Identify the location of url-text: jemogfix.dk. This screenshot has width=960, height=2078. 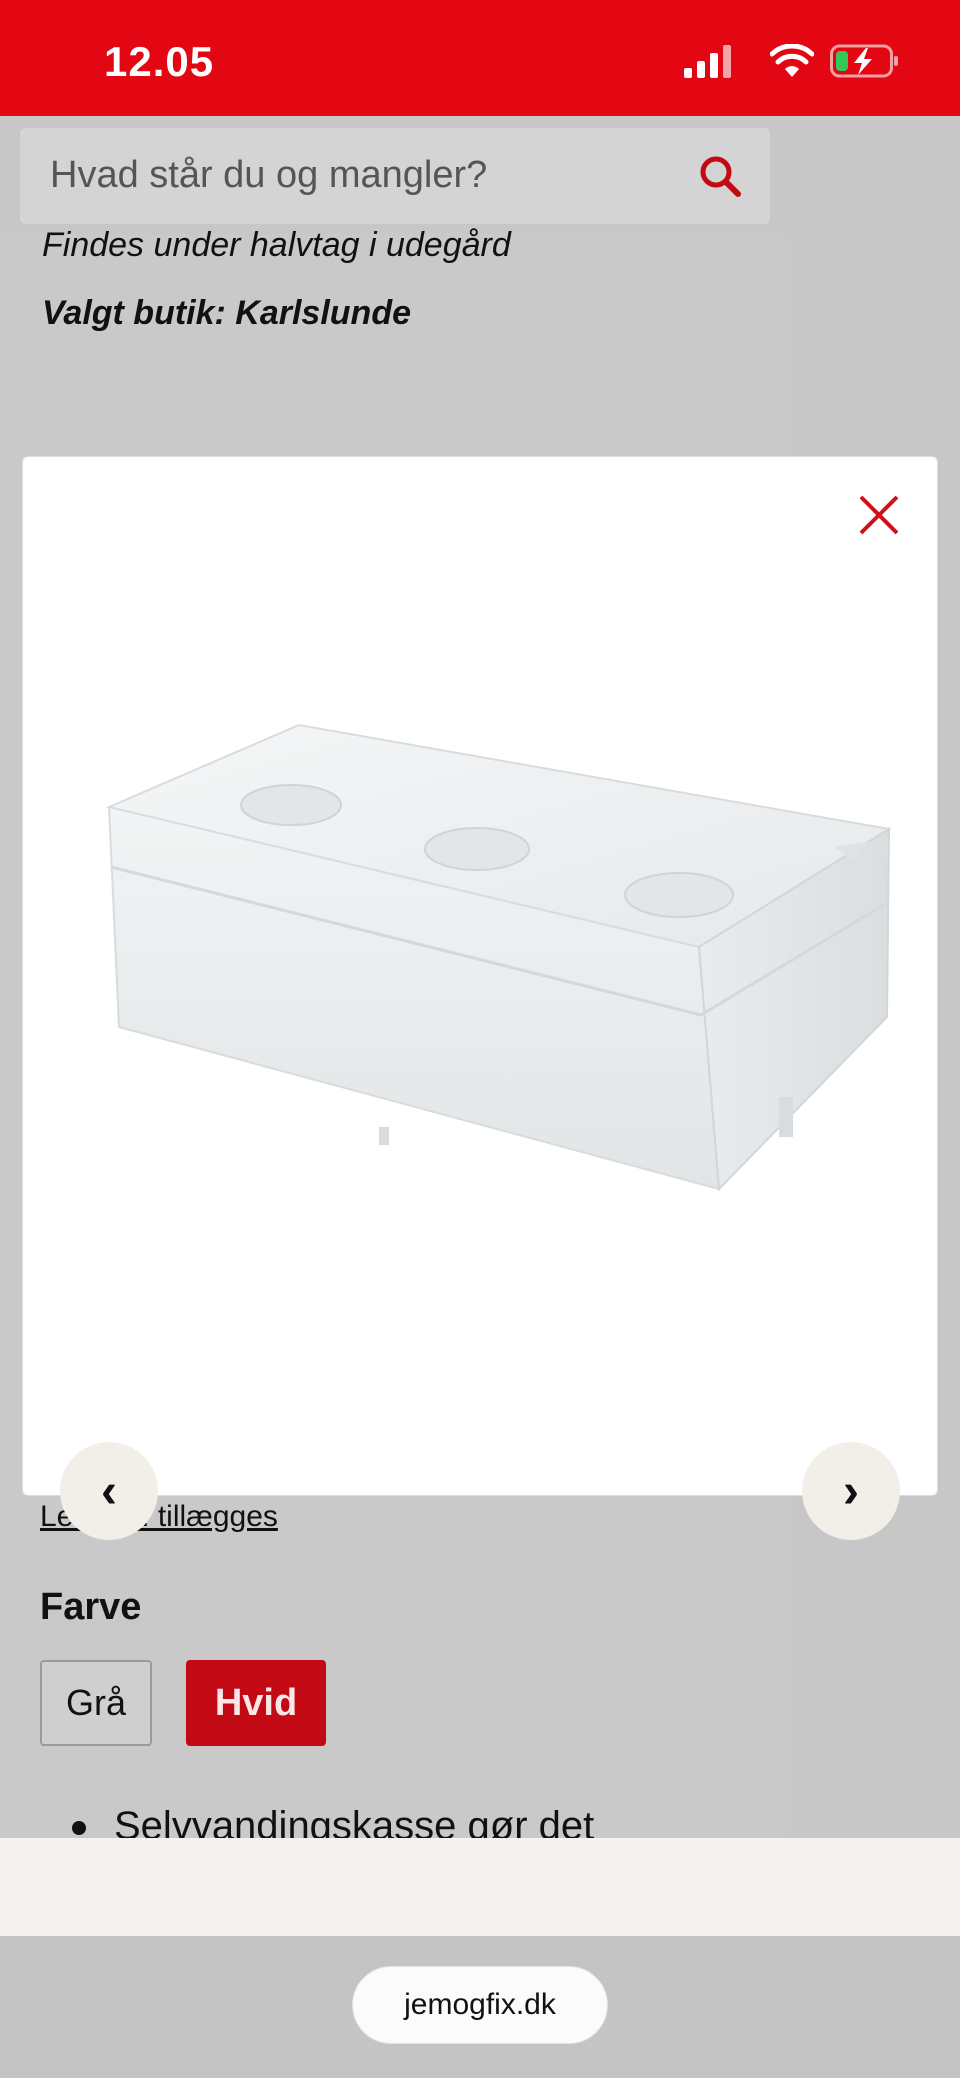
(480, 2004).